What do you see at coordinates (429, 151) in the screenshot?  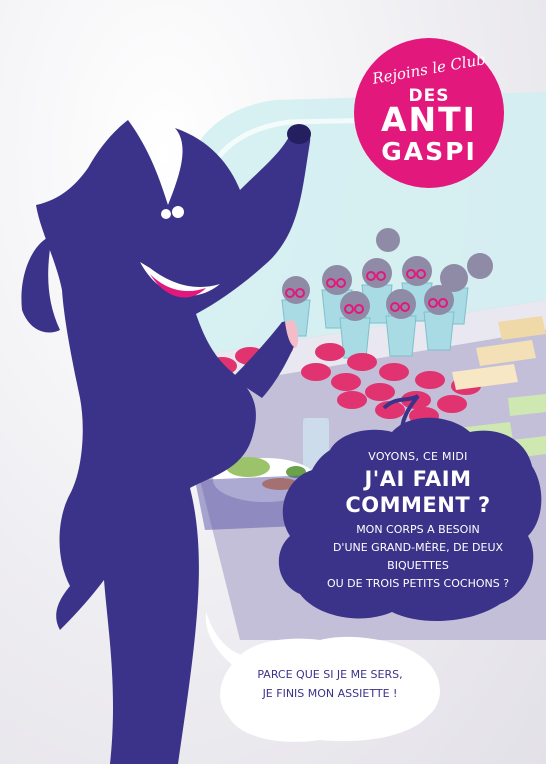 I see `badge-gaspi-text: GASPI` at bounding box center [429, 151].